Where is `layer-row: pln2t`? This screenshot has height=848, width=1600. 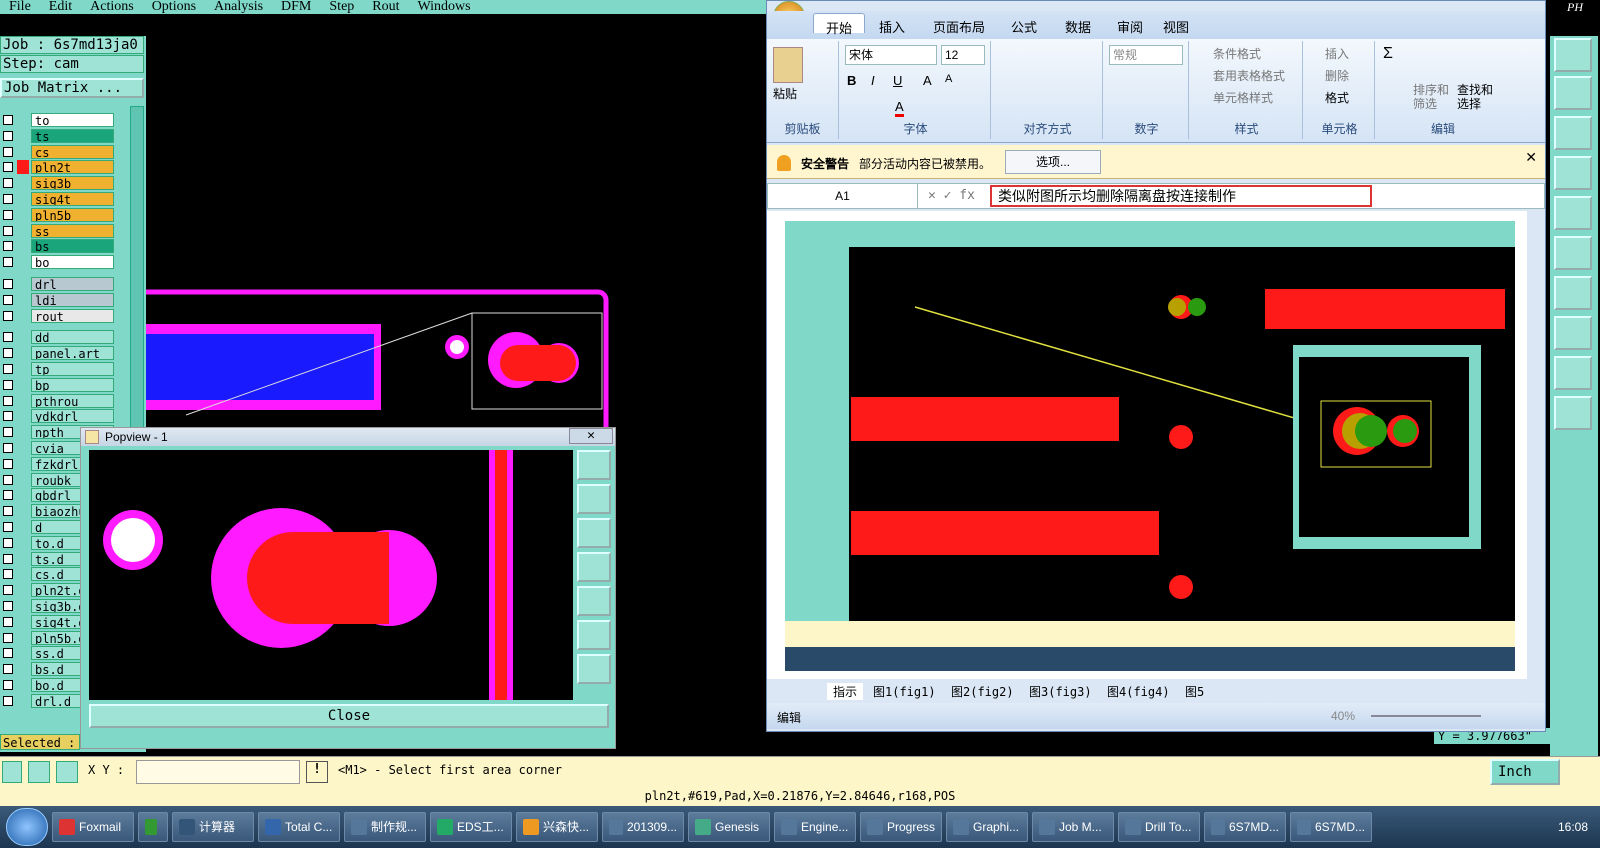 layer-row: pln2t is located at coordinates (70, 167).